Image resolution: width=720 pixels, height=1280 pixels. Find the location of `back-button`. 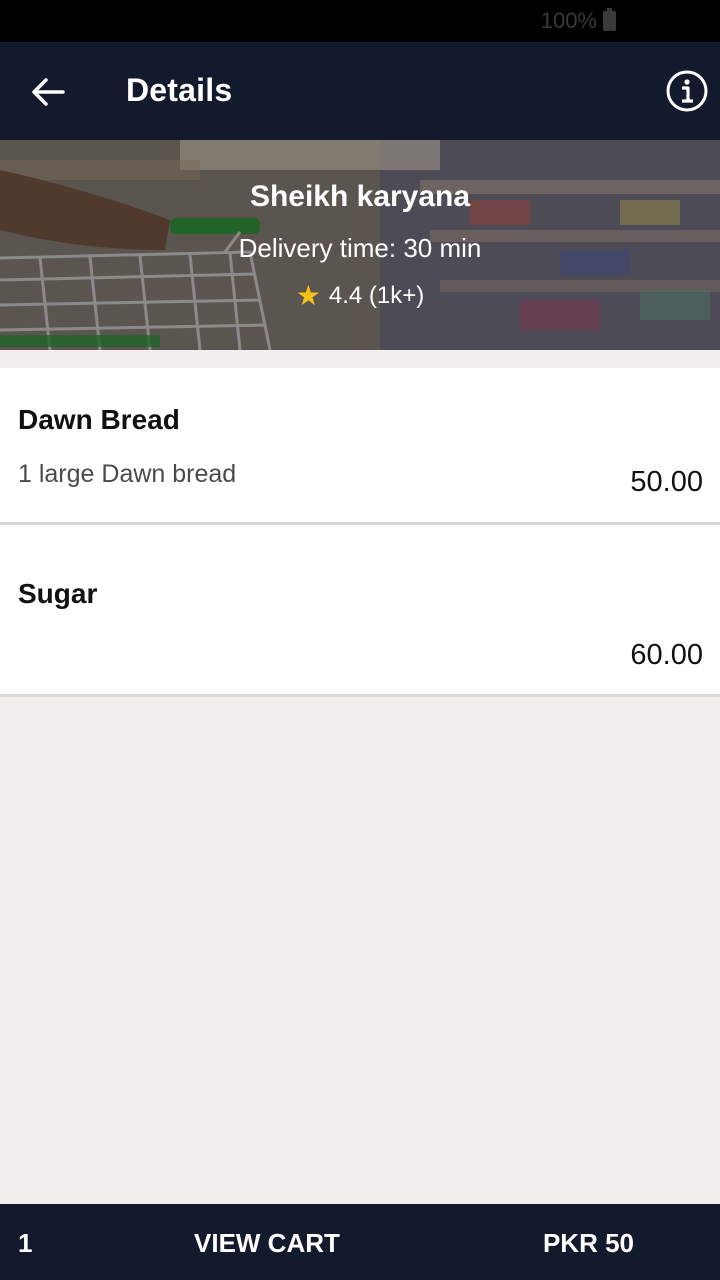

back-button is located at coordinates (48, 92).